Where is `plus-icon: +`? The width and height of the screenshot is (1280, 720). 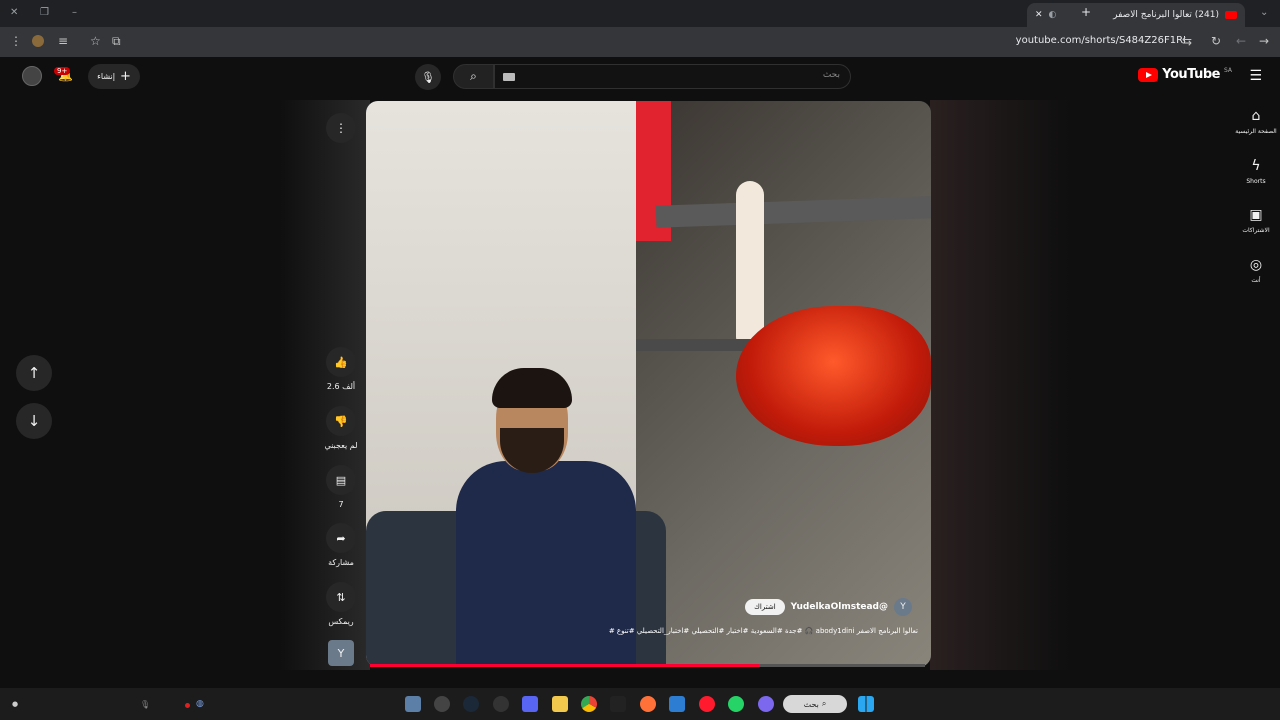
plus-icon: + is located at coordinates (125, 76).